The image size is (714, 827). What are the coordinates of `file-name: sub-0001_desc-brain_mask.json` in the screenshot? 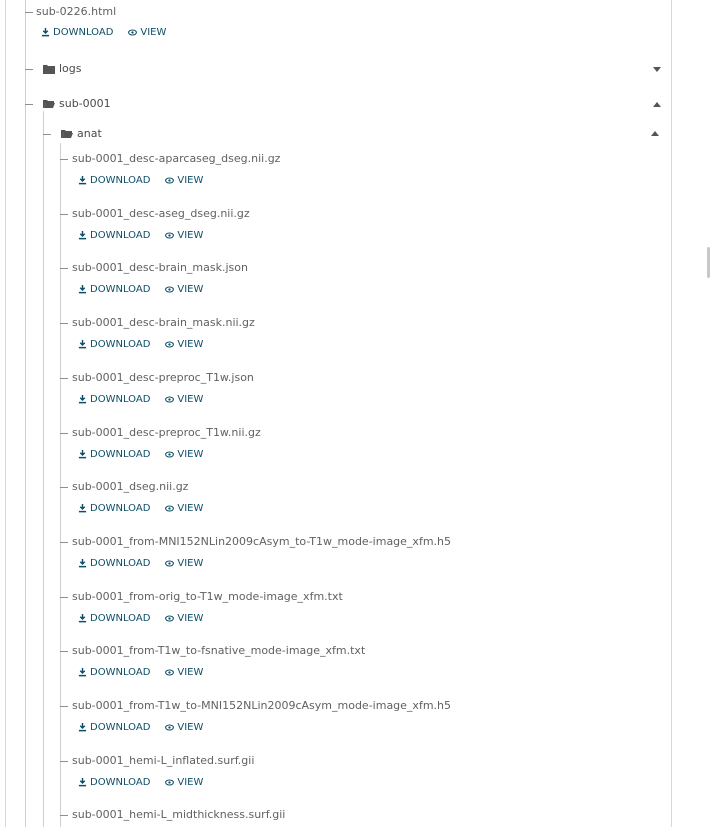 It's located at (160, 267).